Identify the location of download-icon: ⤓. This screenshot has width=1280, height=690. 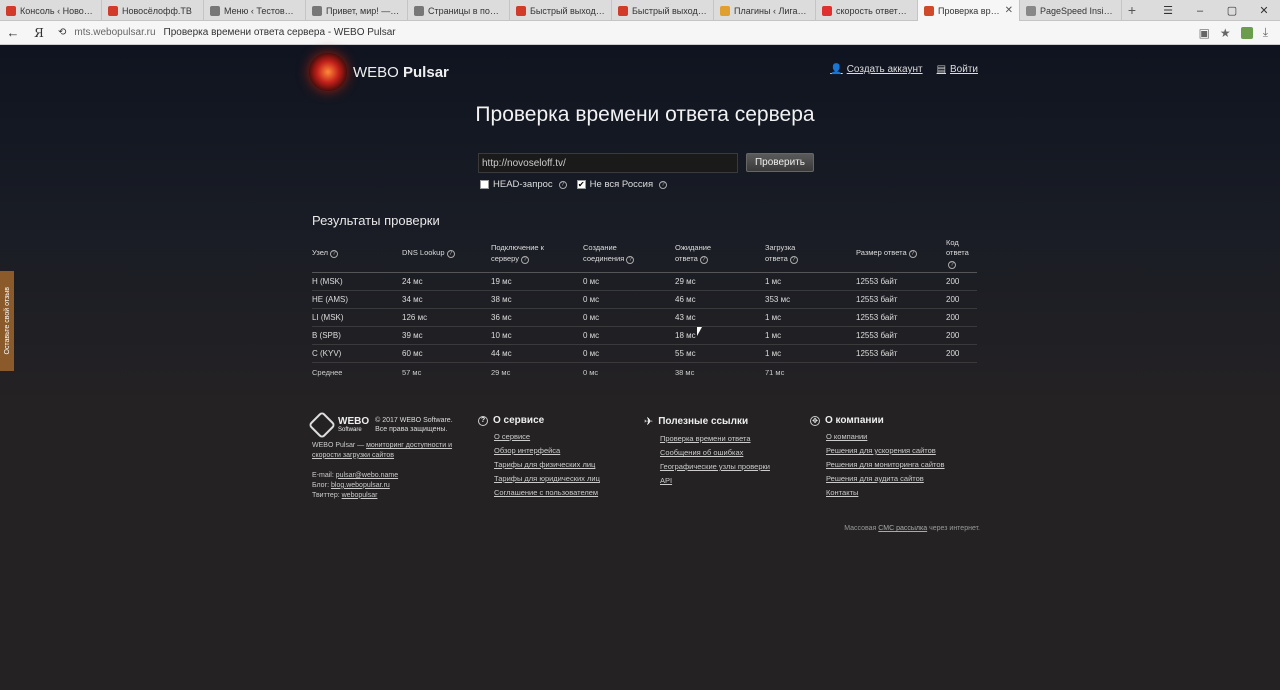
(1265, 32).